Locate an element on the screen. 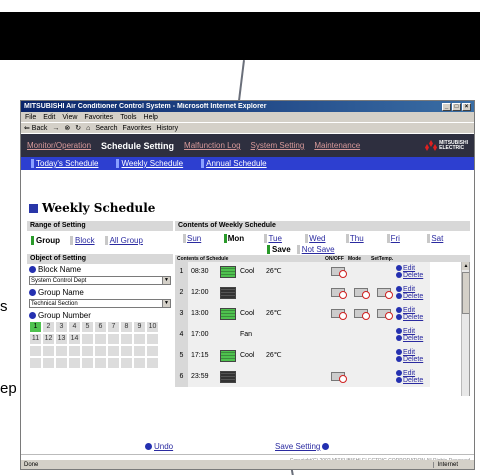 The height and width of the screenshot is (475, 480). nav-maintenance: Maintenance is located at coordinates (337, 145).